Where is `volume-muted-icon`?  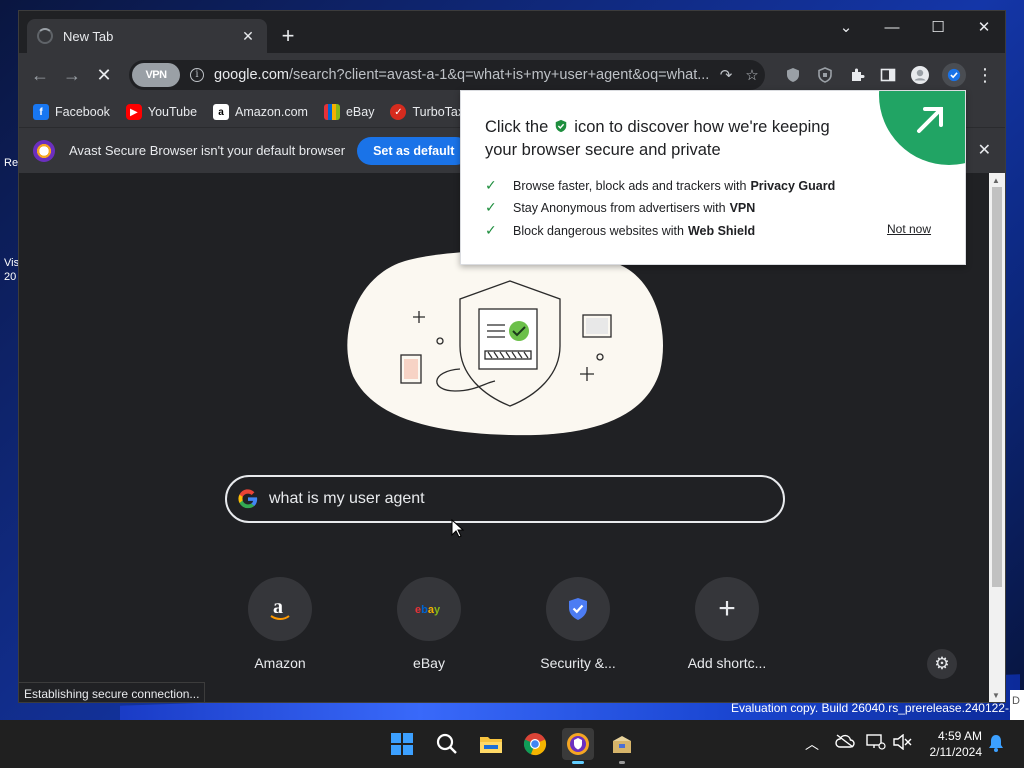
volume-muted-icon is located at coordinates (903, 743).